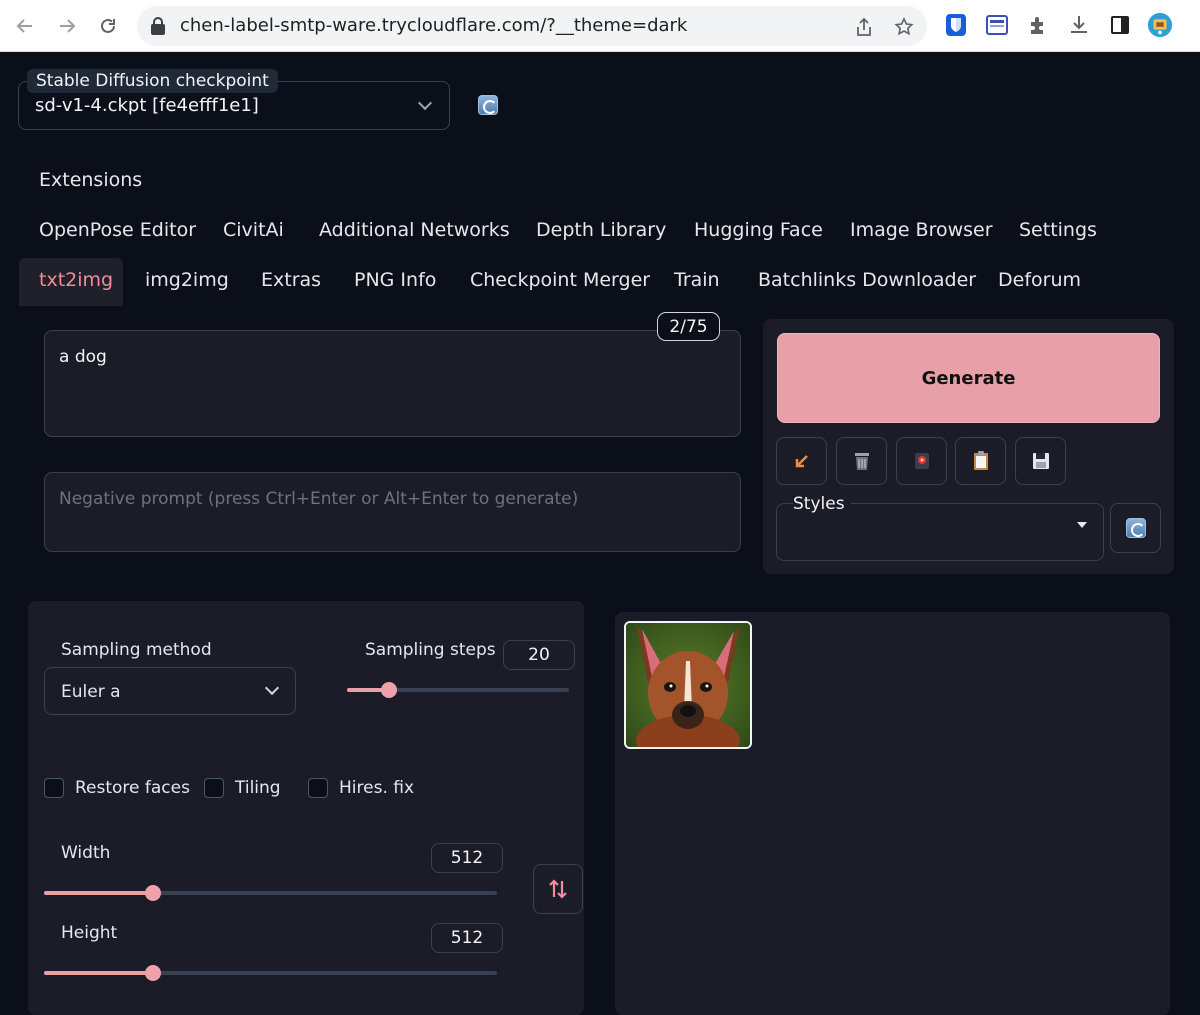  I want to click on tab-additional-networks: Additional Networks, so click(414, 230).